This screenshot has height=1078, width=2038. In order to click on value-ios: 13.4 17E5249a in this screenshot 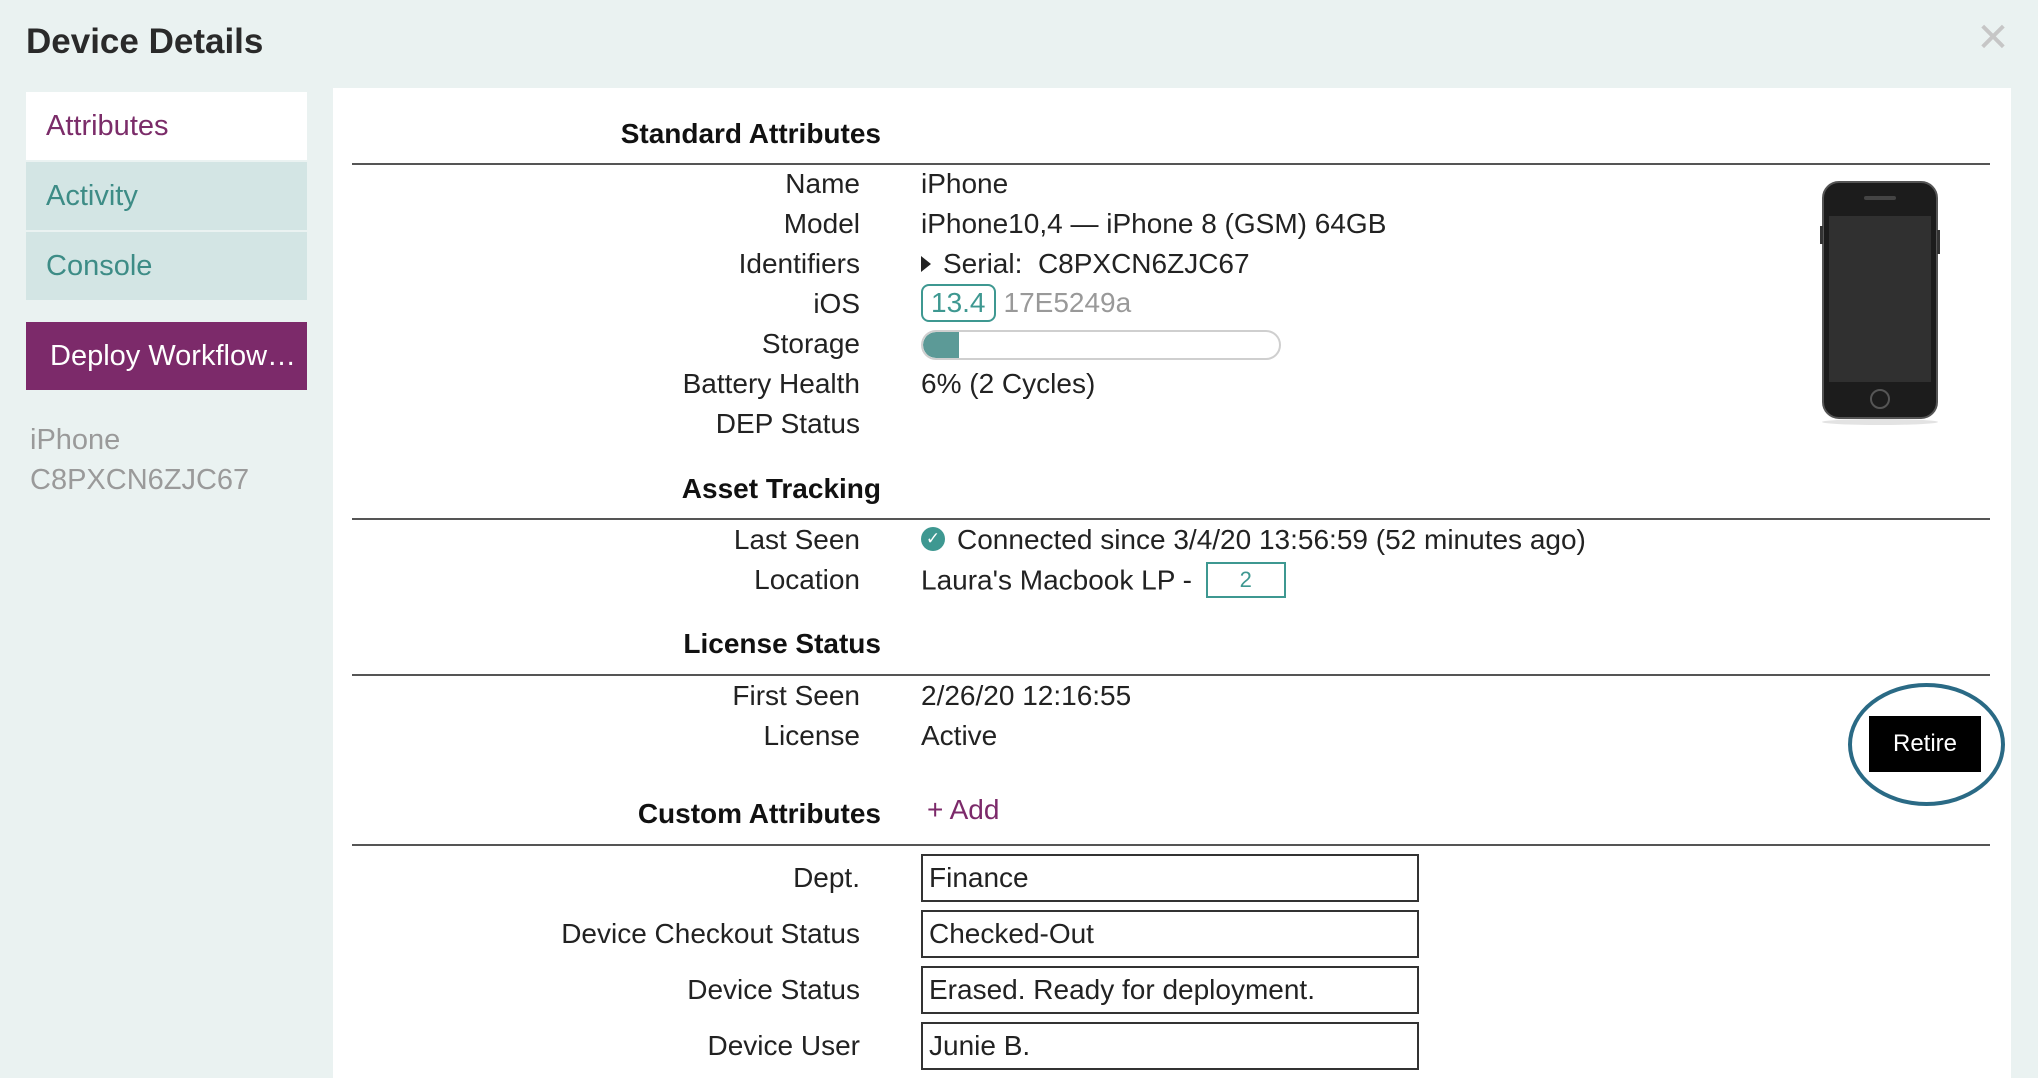, I will do `click(1026, 303)`.